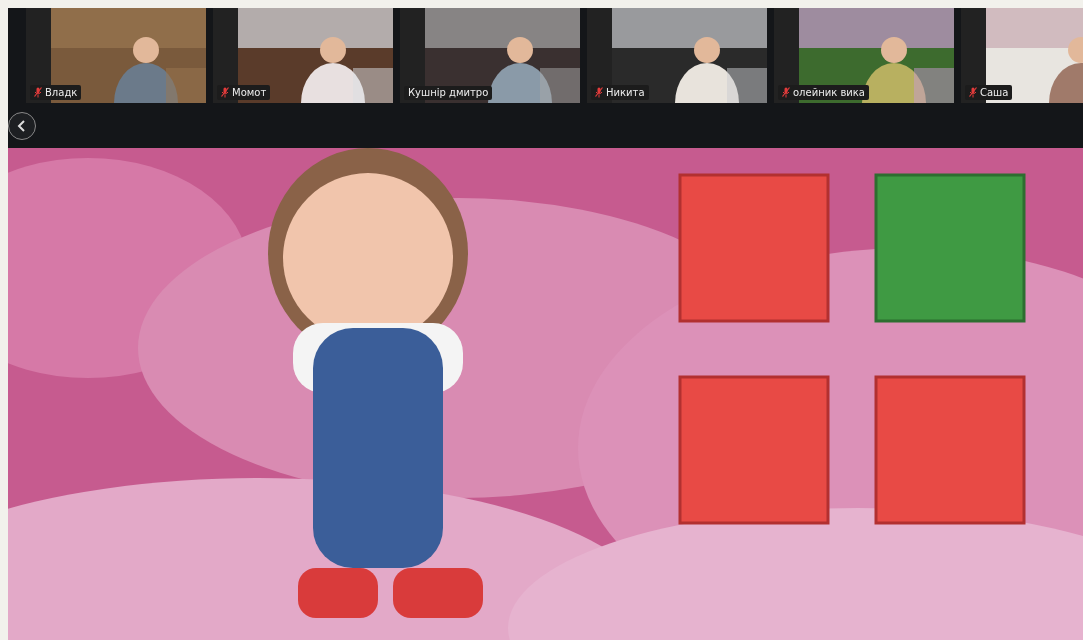 The width and height of the screenshot is (1083, 640). Describe the element at coordinates (448, 93) in the screenshot. I see `participant-name: Кушнір дмитро` at that location.